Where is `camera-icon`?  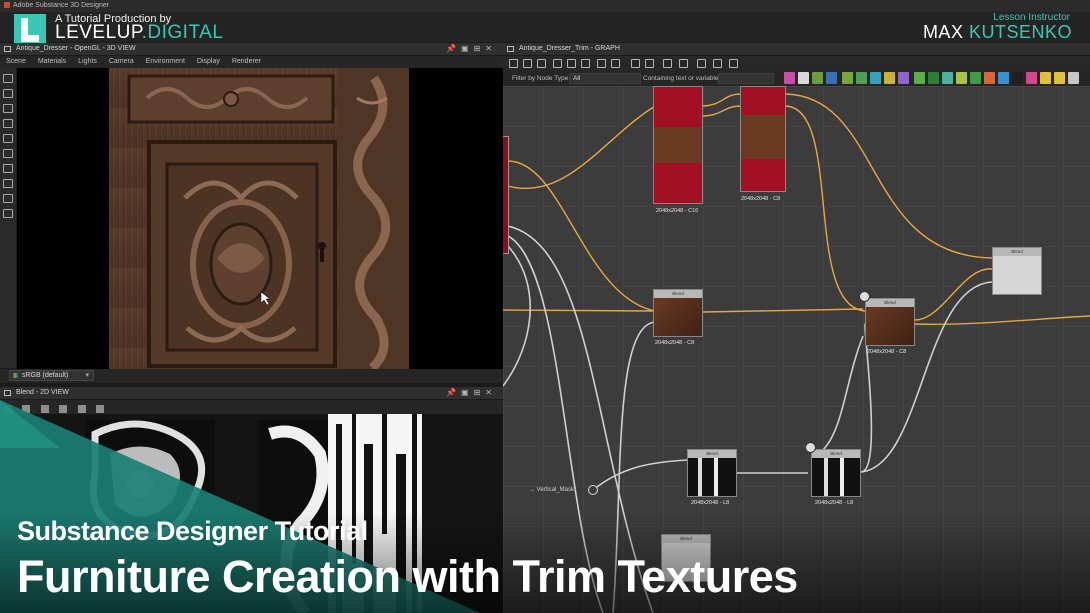 camera-icon is located at coordinates (8, 78).